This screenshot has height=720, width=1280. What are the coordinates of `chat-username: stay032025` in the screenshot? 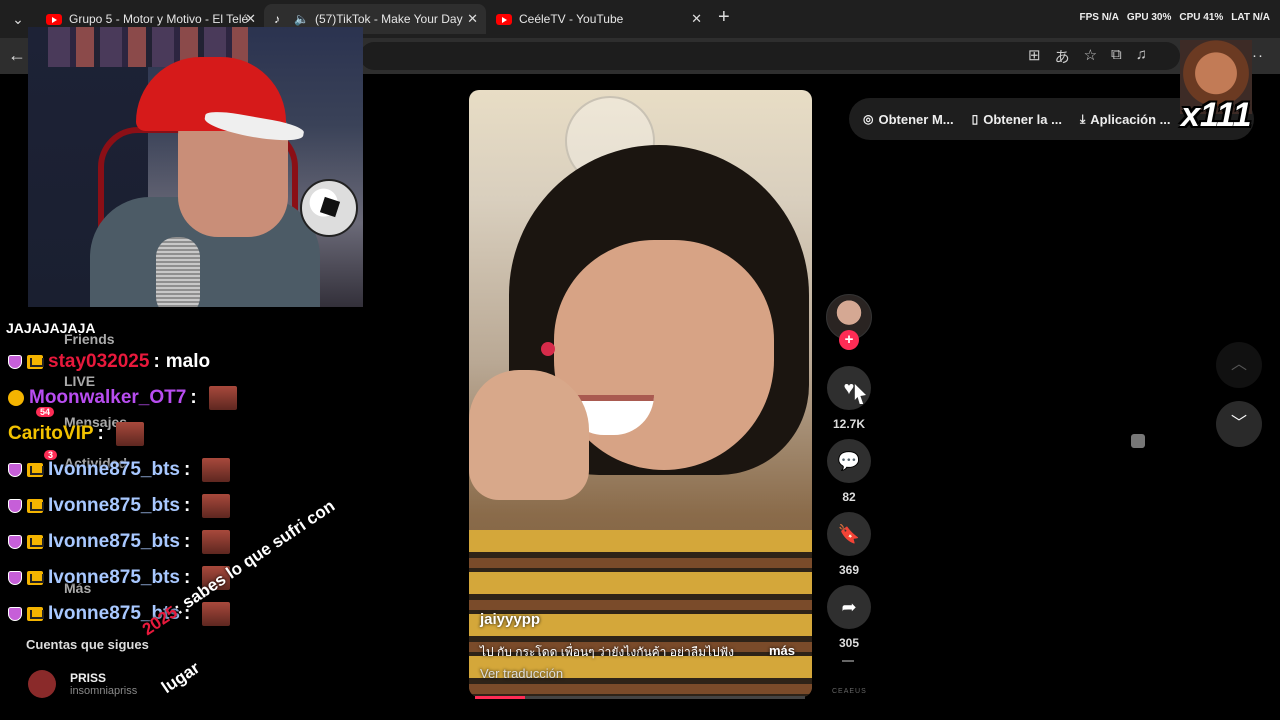 It's located at (98, 362).